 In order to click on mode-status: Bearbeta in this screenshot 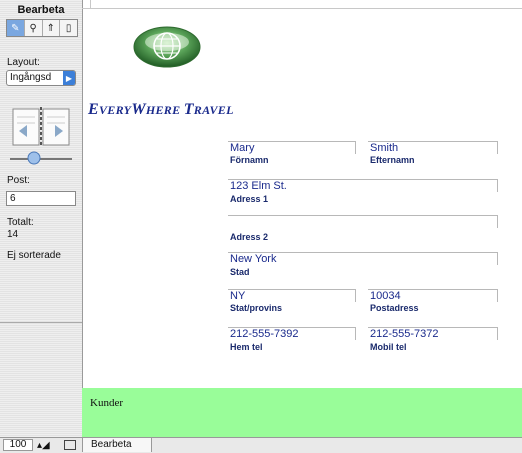, I will do `click(117, 445)`.